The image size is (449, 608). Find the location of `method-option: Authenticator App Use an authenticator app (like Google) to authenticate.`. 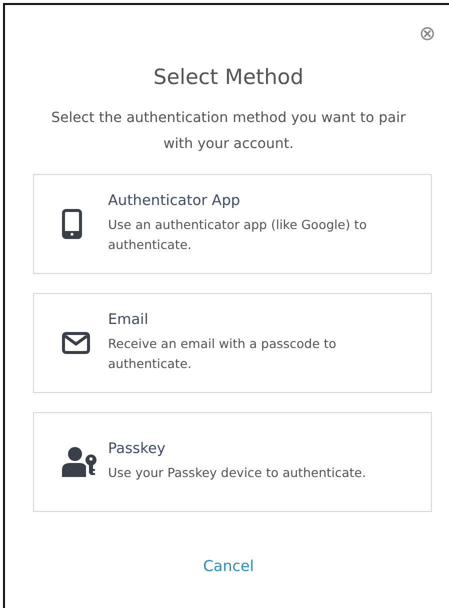

method-option: Authenticator App Use an authenticator app (like Google) to authenticate. is located at coordinates (232, 224).